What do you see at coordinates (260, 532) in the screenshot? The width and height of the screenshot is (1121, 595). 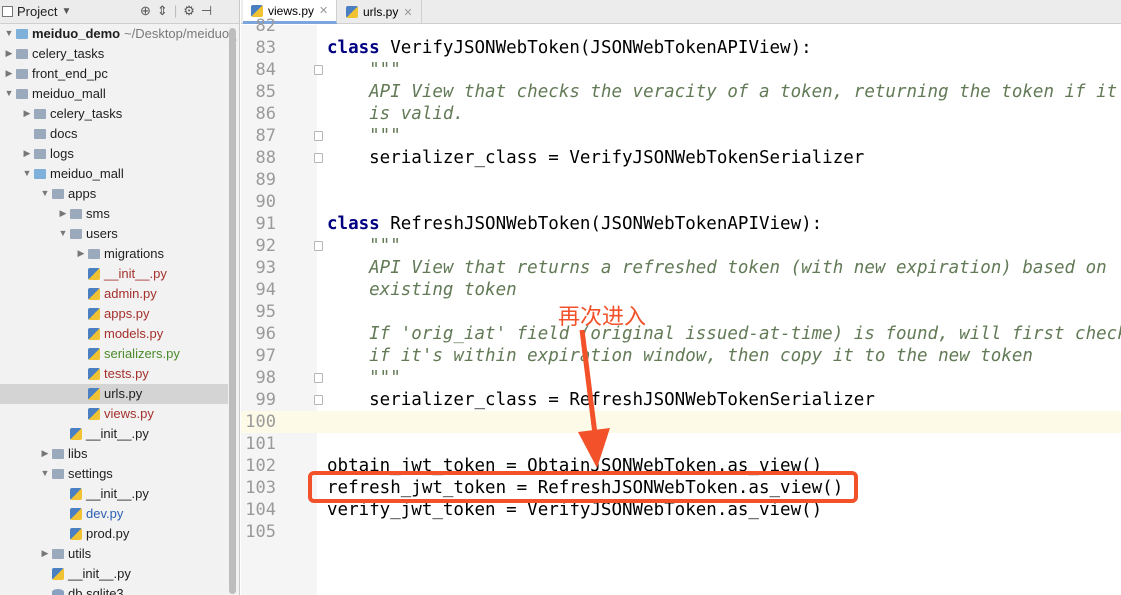 I see `line-number: 105` at bounding box center [260, 532].